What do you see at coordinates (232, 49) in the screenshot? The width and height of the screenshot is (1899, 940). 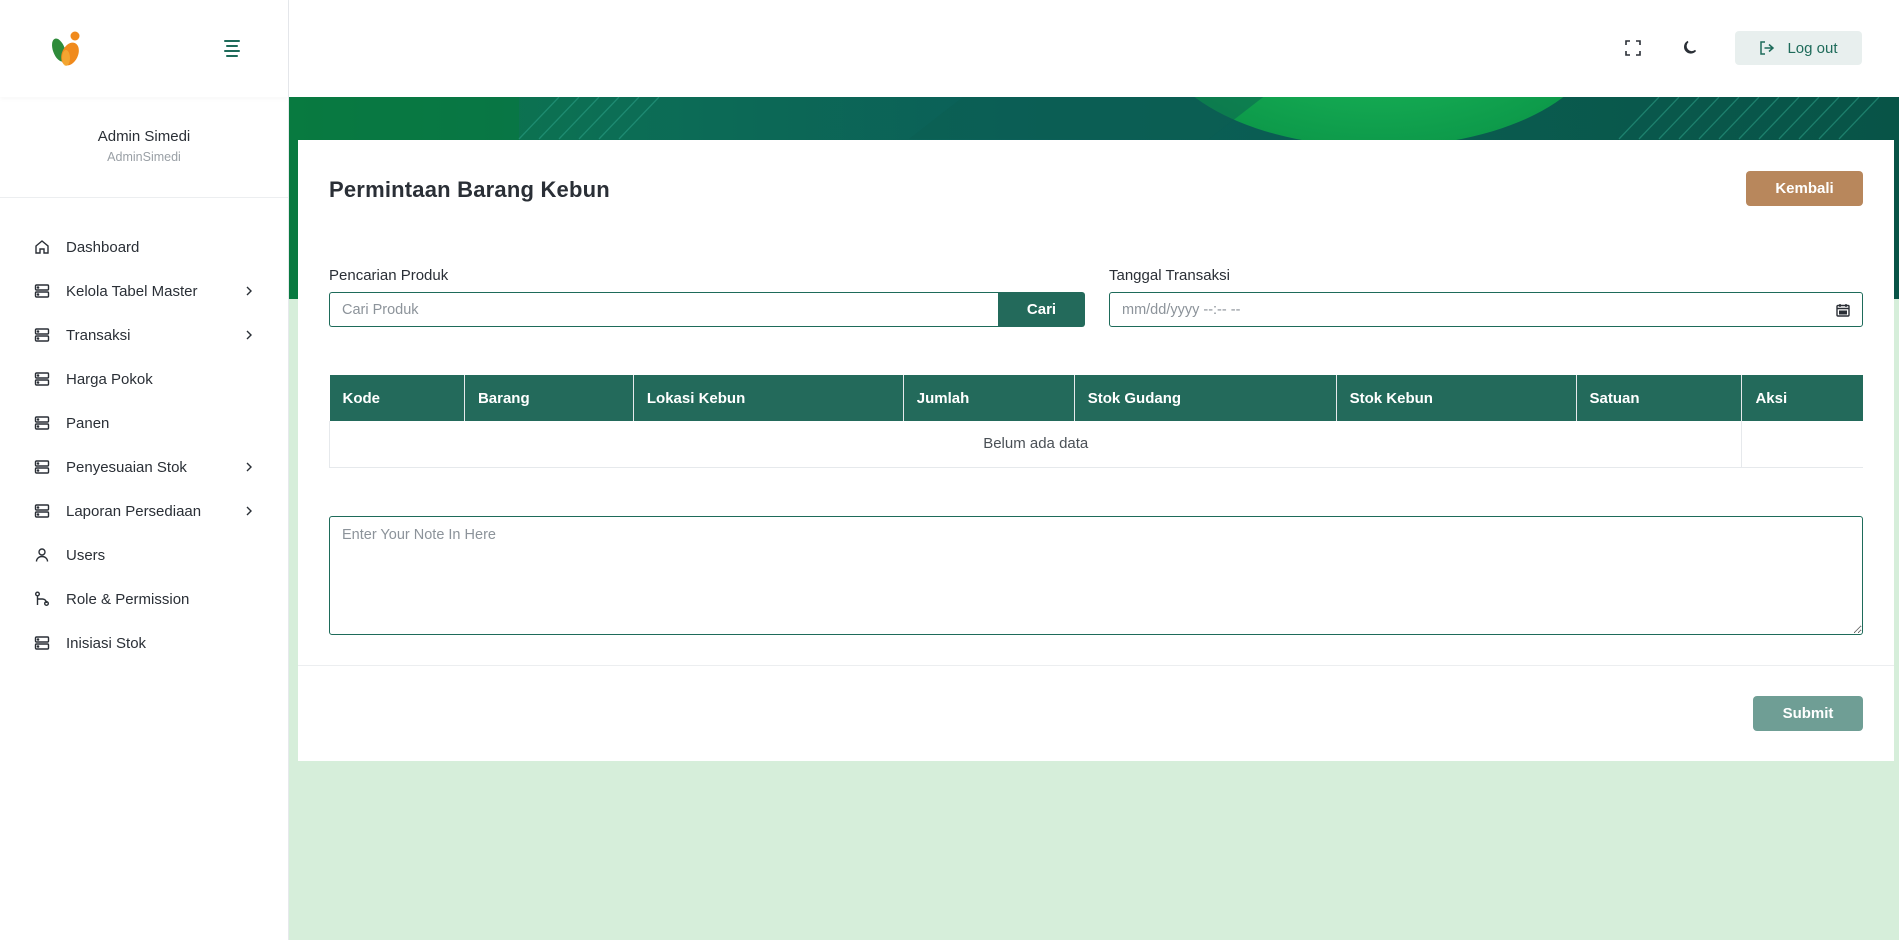 I see `menu-toggle-icon` at bounding box center [232, 49].